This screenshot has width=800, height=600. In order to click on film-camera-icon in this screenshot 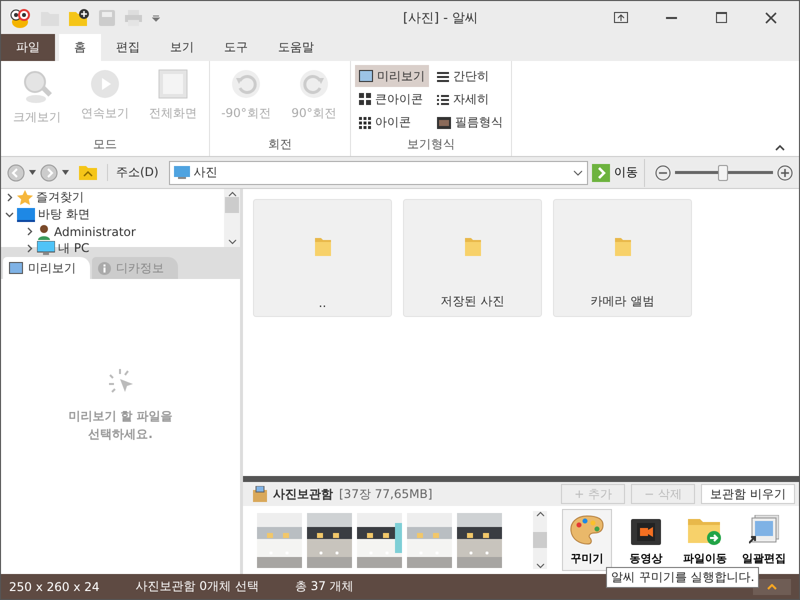, I will do `click(646, 532)`.